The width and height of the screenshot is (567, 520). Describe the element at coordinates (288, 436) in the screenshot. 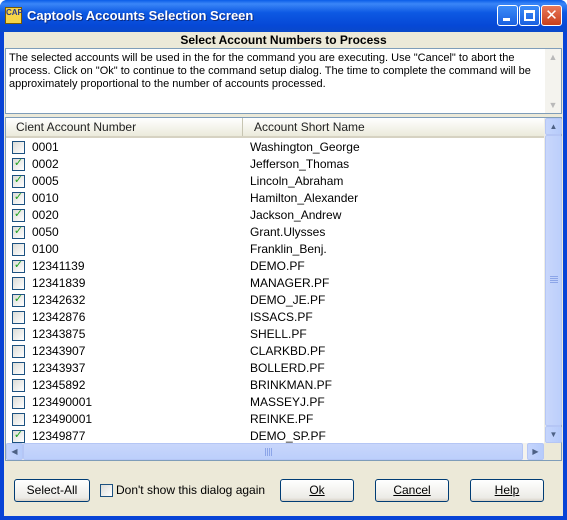

I see `account-short-name: DEMO_SP.PF` at that location.